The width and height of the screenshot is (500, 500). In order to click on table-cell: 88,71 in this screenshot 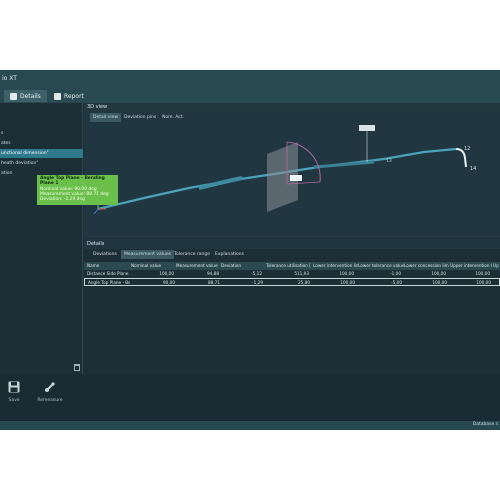, I will do `click(214, 282)`.